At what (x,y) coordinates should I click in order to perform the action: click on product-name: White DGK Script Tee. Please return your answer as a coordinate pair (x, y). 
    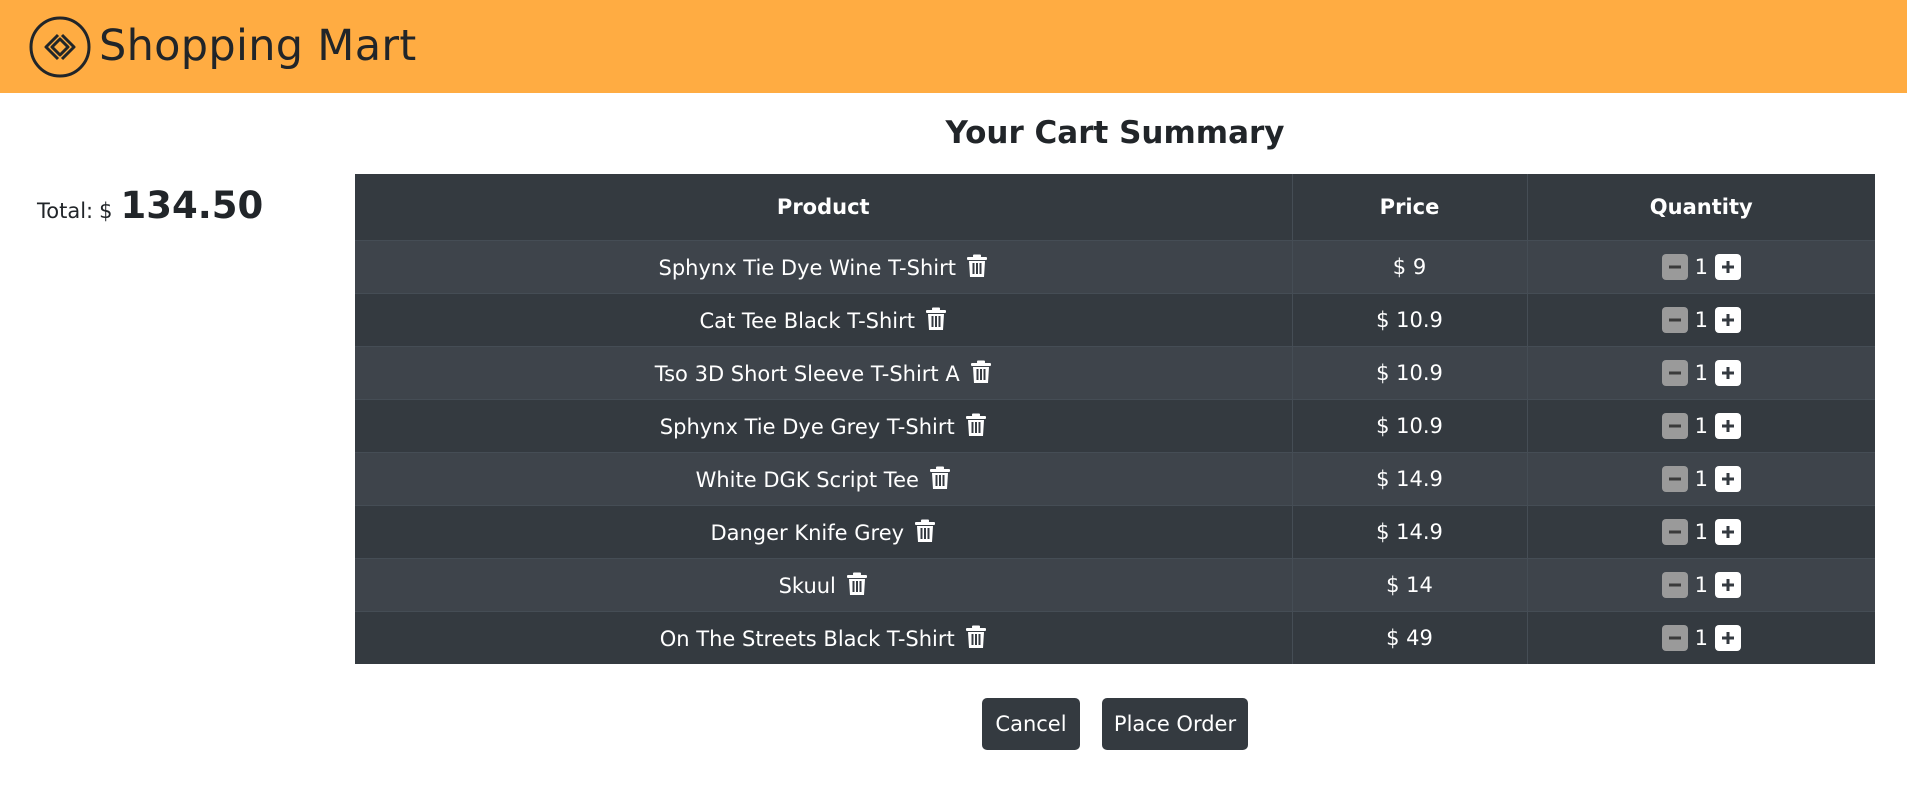
    Looking at the image, I should click on (807, 479).